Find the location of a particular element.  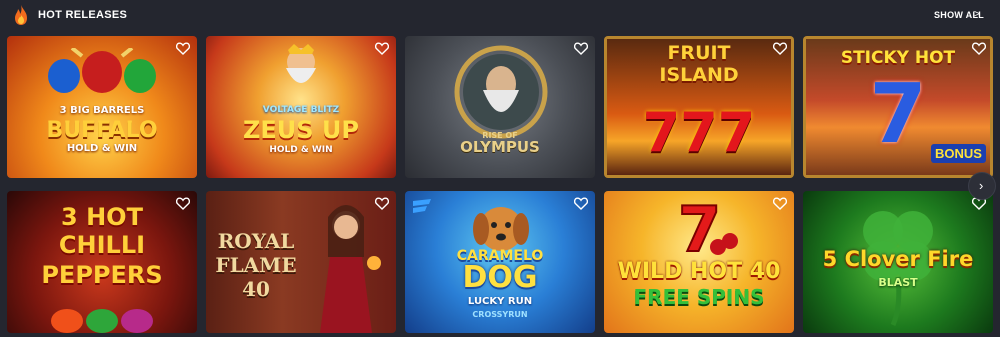

seven-cherry-icon: 7 is located at coordinates (707, 226).